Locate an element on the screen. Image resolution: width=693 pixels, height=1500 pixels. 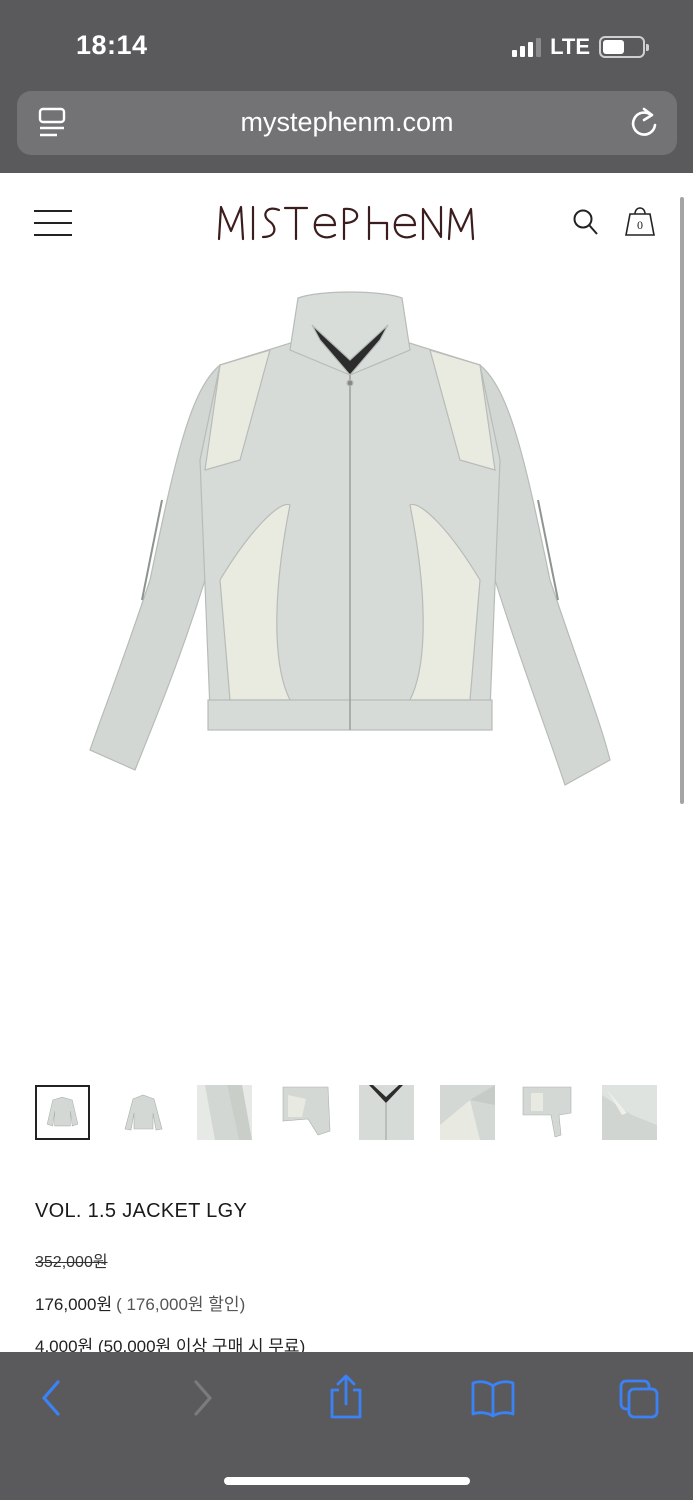
battery-icon is located at coordinates (624, 47).